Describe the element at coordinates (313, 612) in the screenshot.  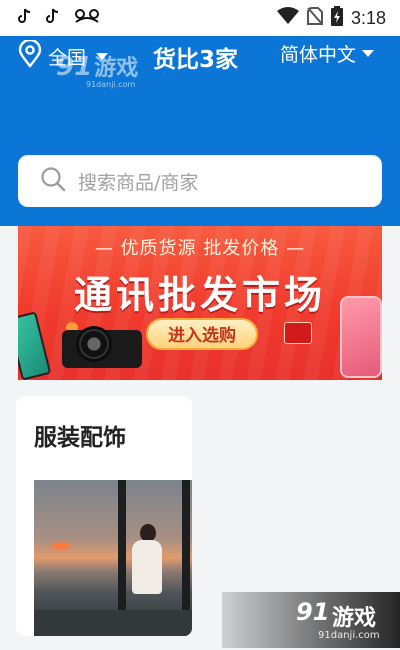
I see `watermark-logo-number: 91` at that location.